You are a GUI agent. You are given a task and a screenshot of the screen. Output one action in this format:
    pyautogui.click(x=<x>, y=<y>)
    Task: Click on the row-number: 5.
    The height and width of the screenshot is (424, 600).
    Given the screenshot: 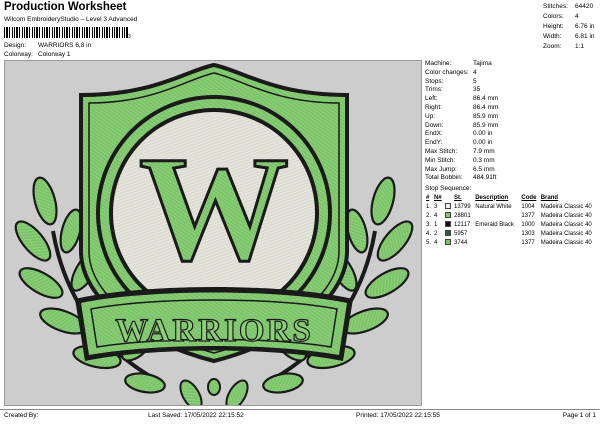 What is the action you would take?
    pyautogui.click(x=429, y=242)
    